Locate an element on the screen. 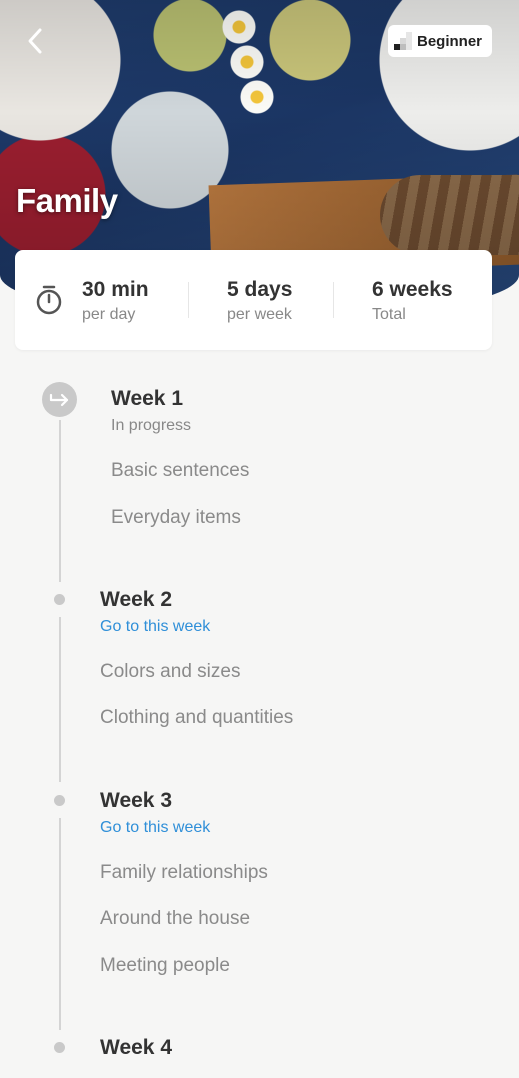 This screenshot has width=519, height=1078. course-title: Family is located at coordinates (67, 200).